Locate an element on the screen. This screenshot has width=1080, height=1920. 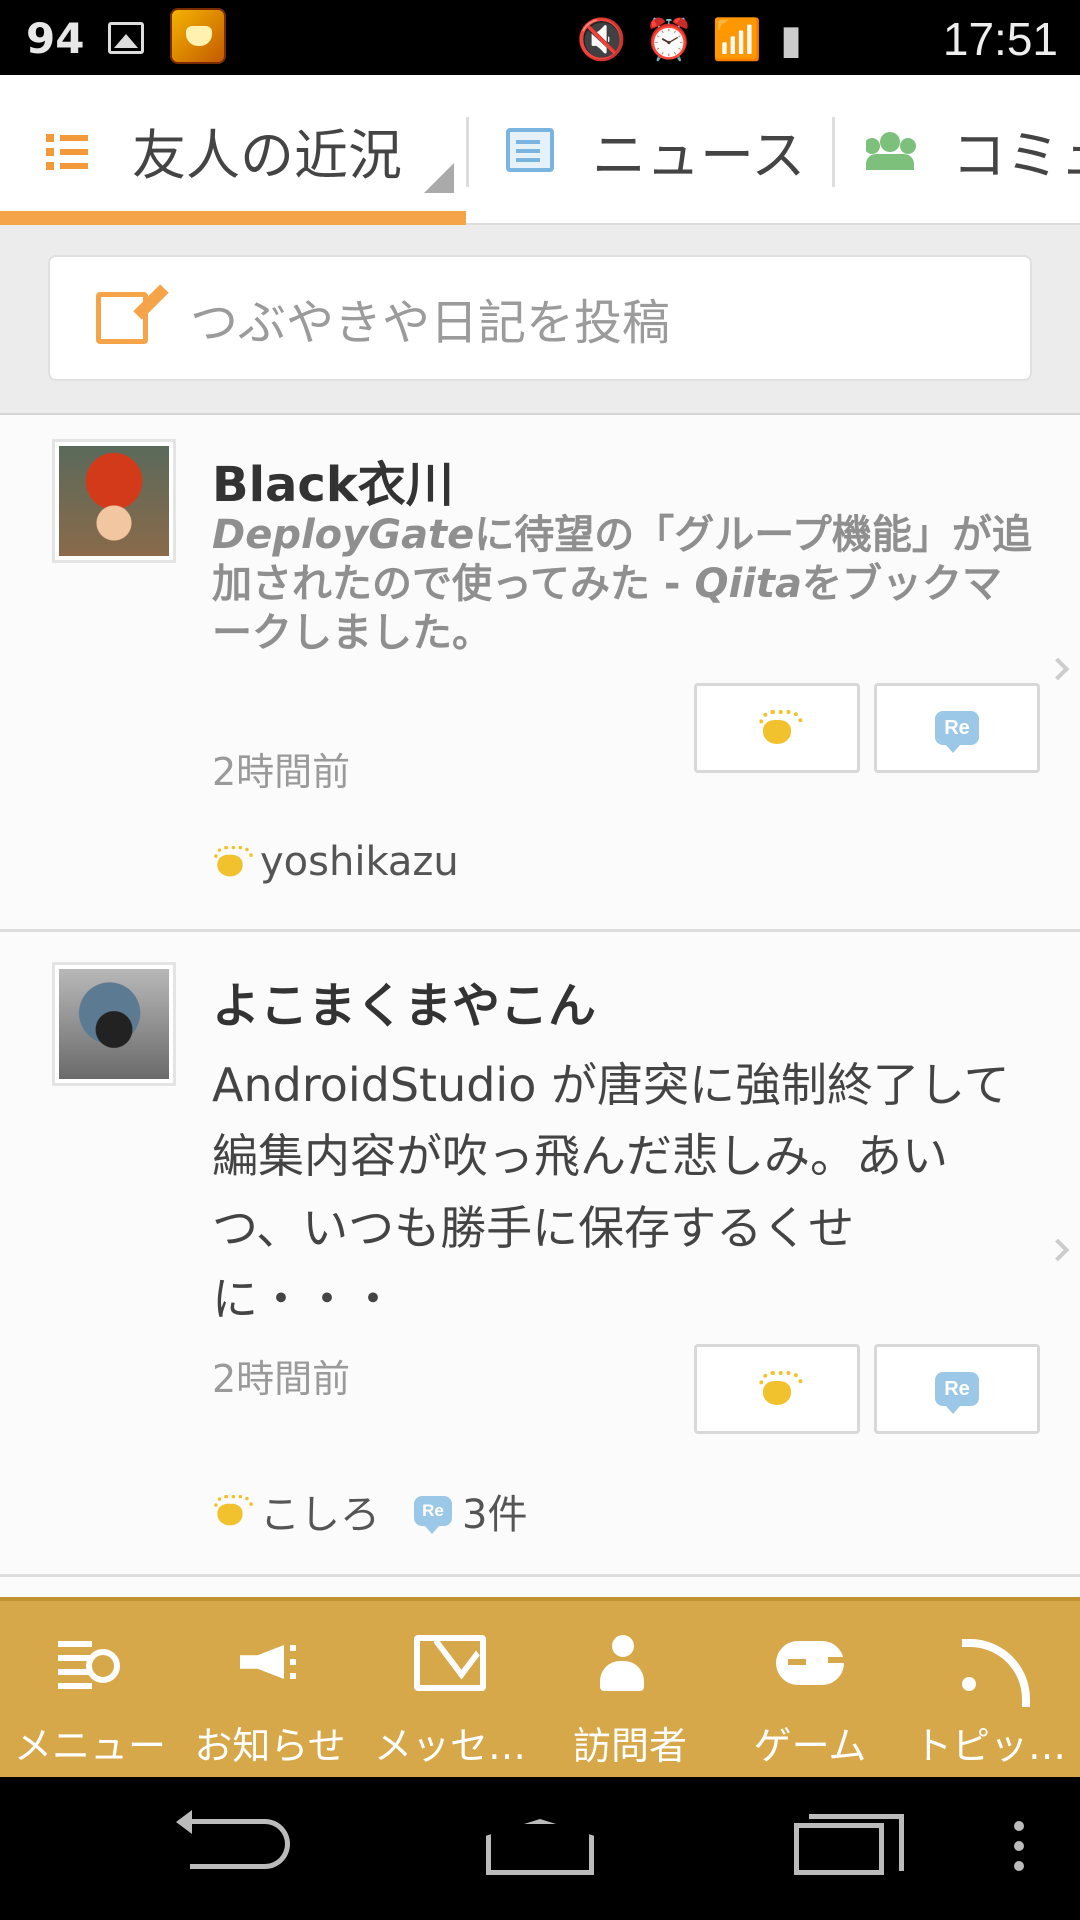
nav-games: ゲーム is located at coordinates (810, 1689).